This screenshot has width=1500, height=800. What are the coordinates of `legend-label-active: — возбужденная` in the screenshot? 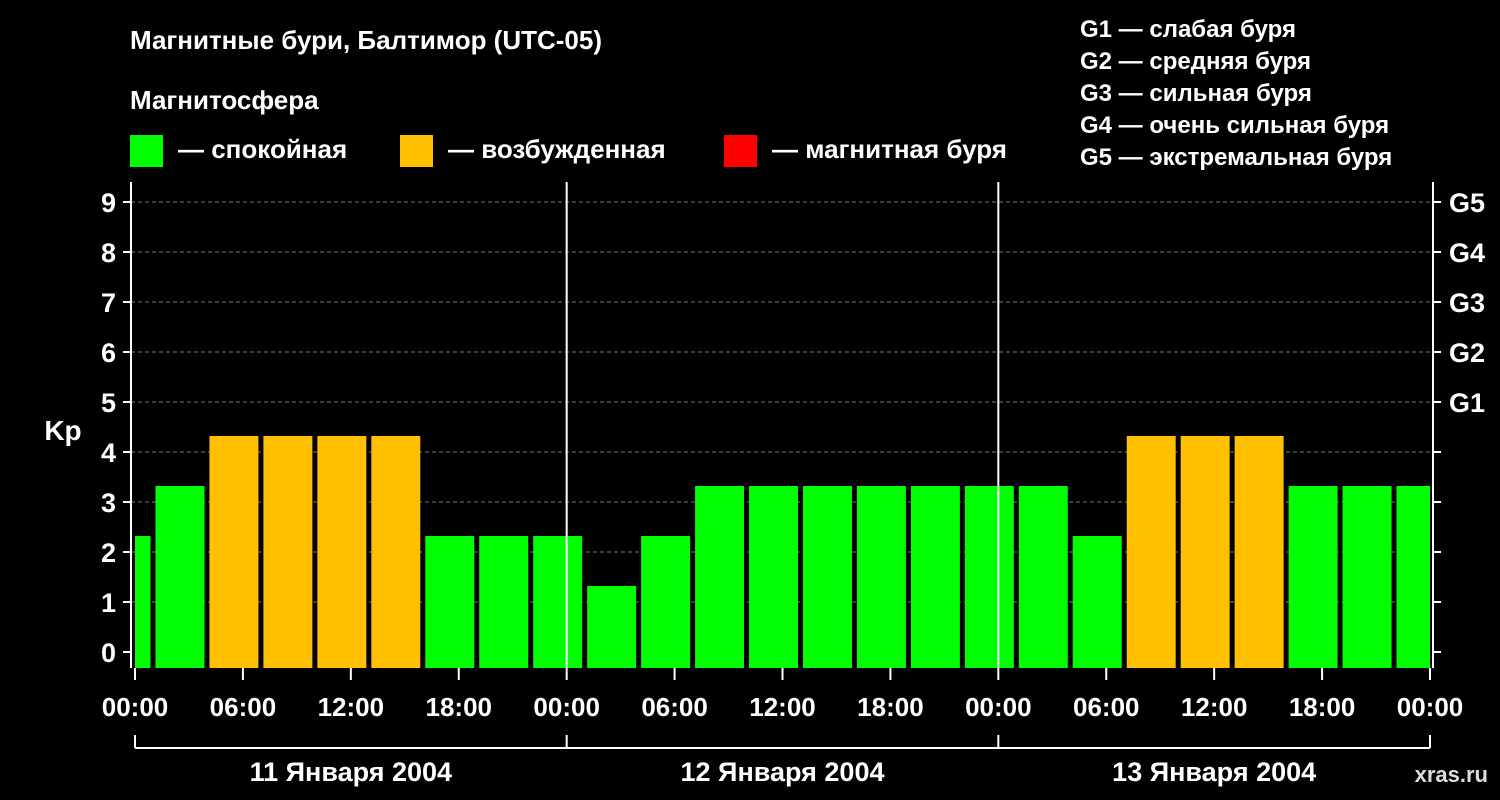 It's located at (557, 149).